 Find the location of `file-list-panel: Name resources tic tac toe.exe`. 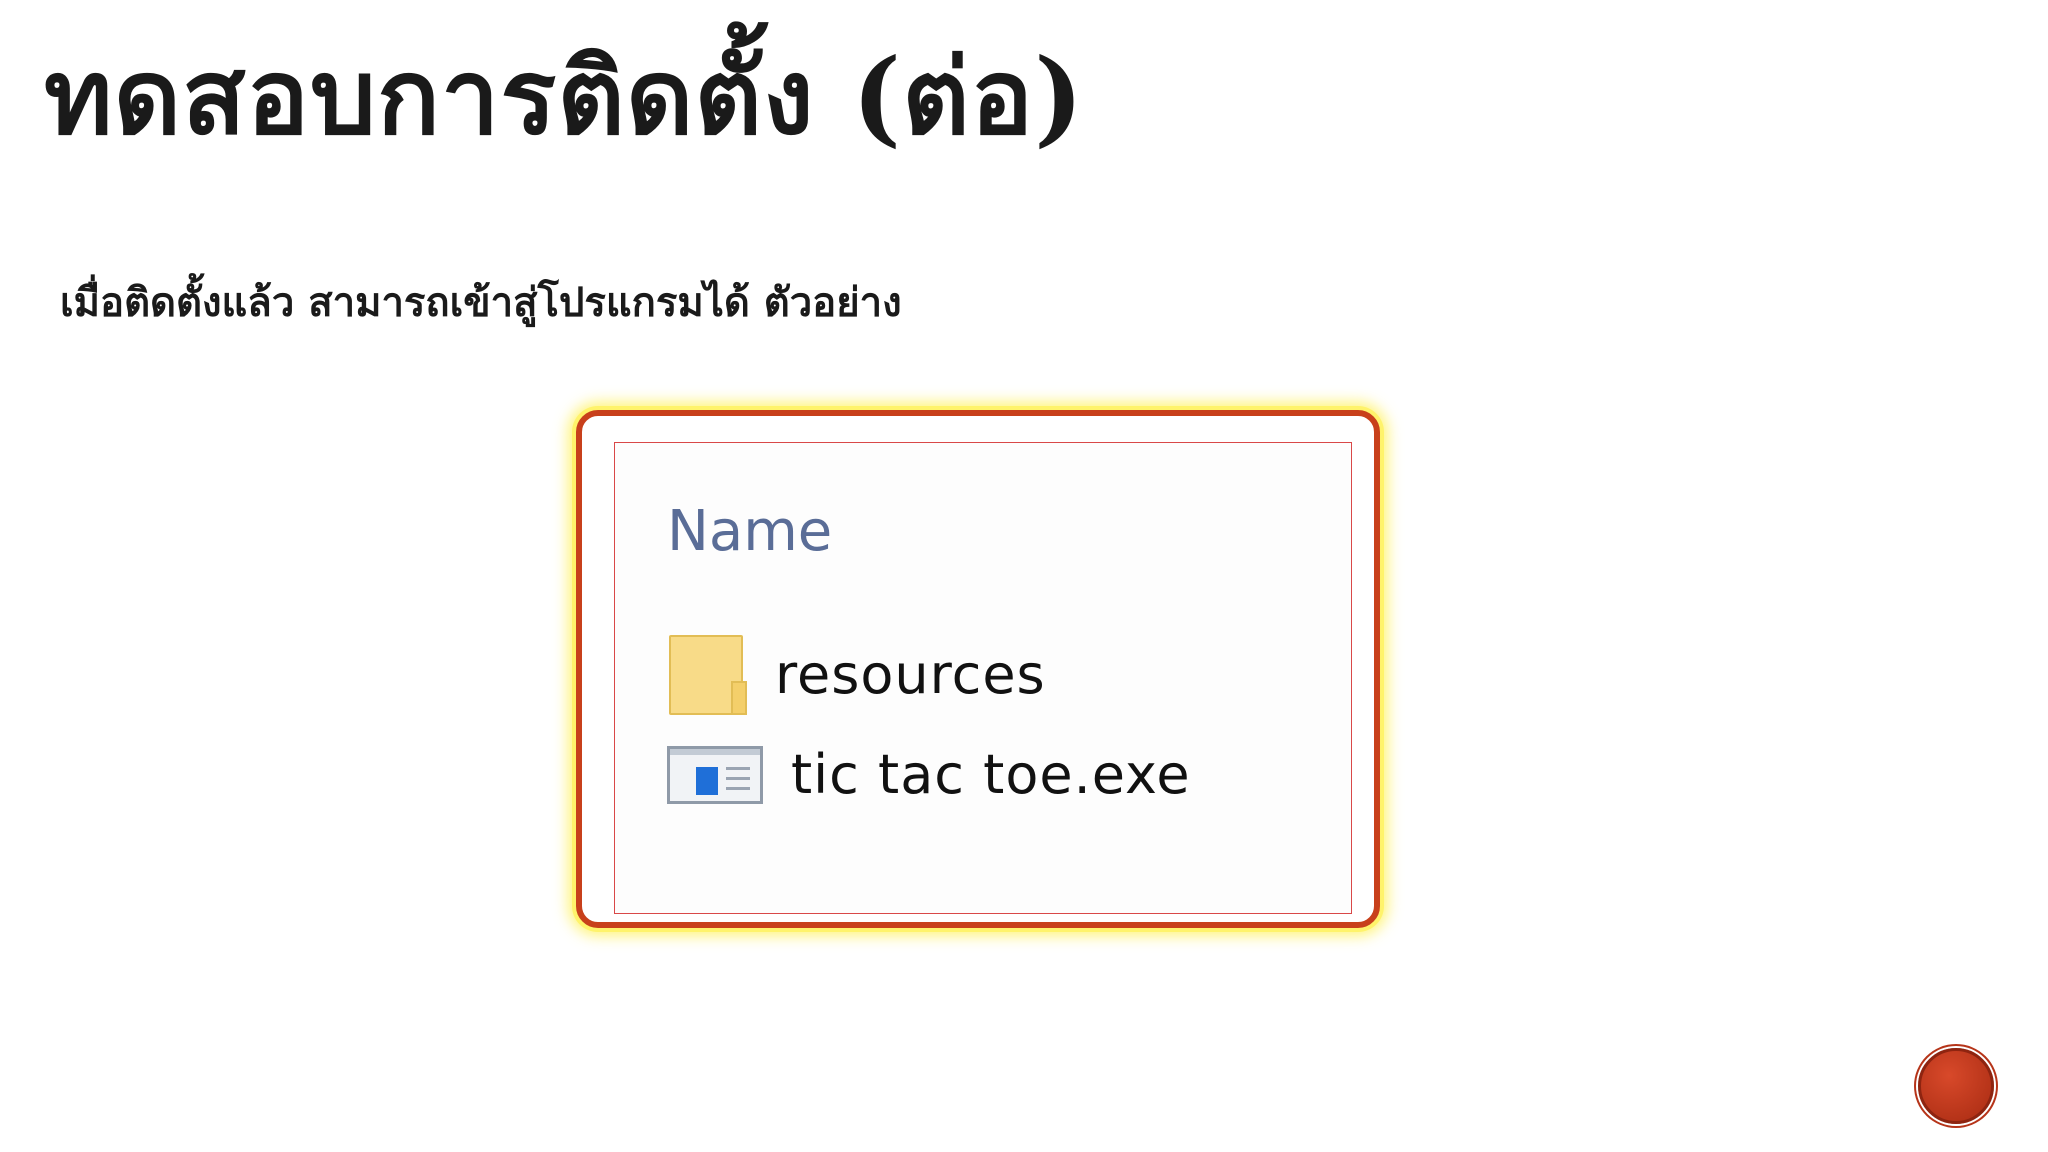

file-list-panel: Name resources tic tac toe.exe is located at coordinates (983, 678).